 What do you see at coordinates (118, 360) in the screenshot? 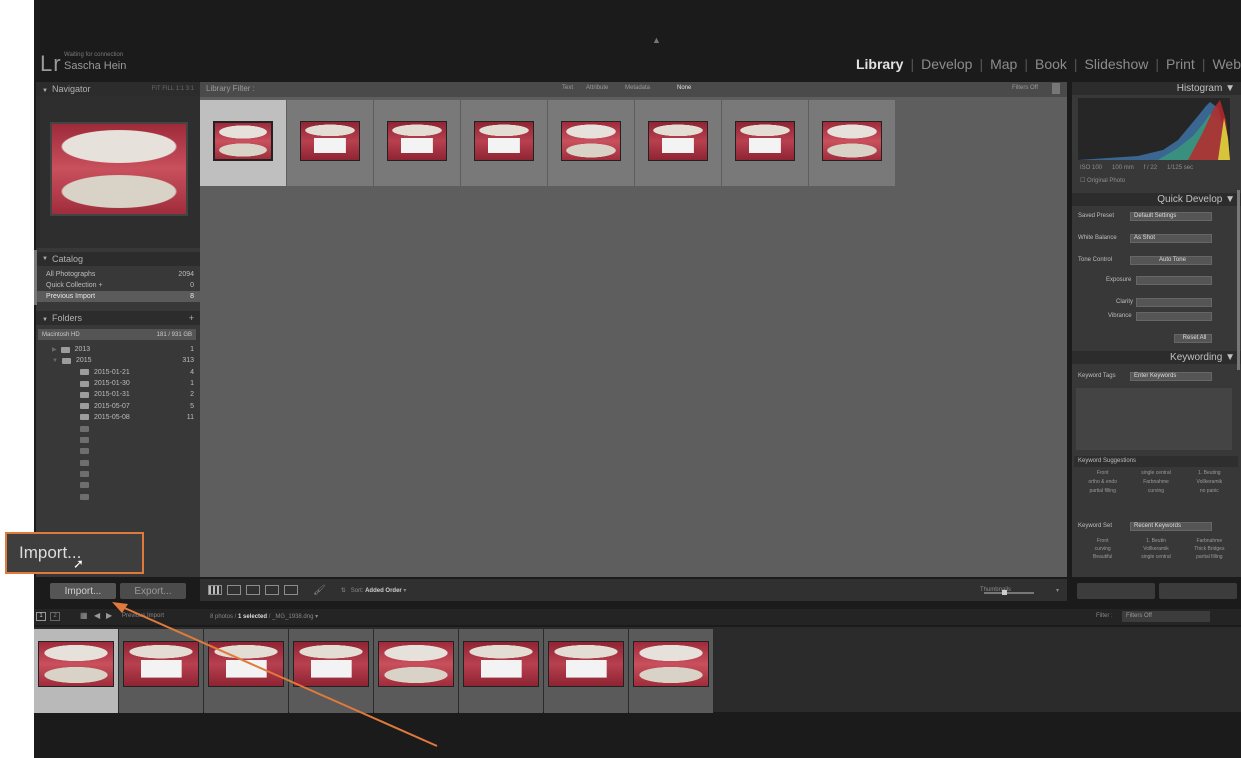
I see `folder-row: ▼ 2015 313` at bounding box center [118, 360].